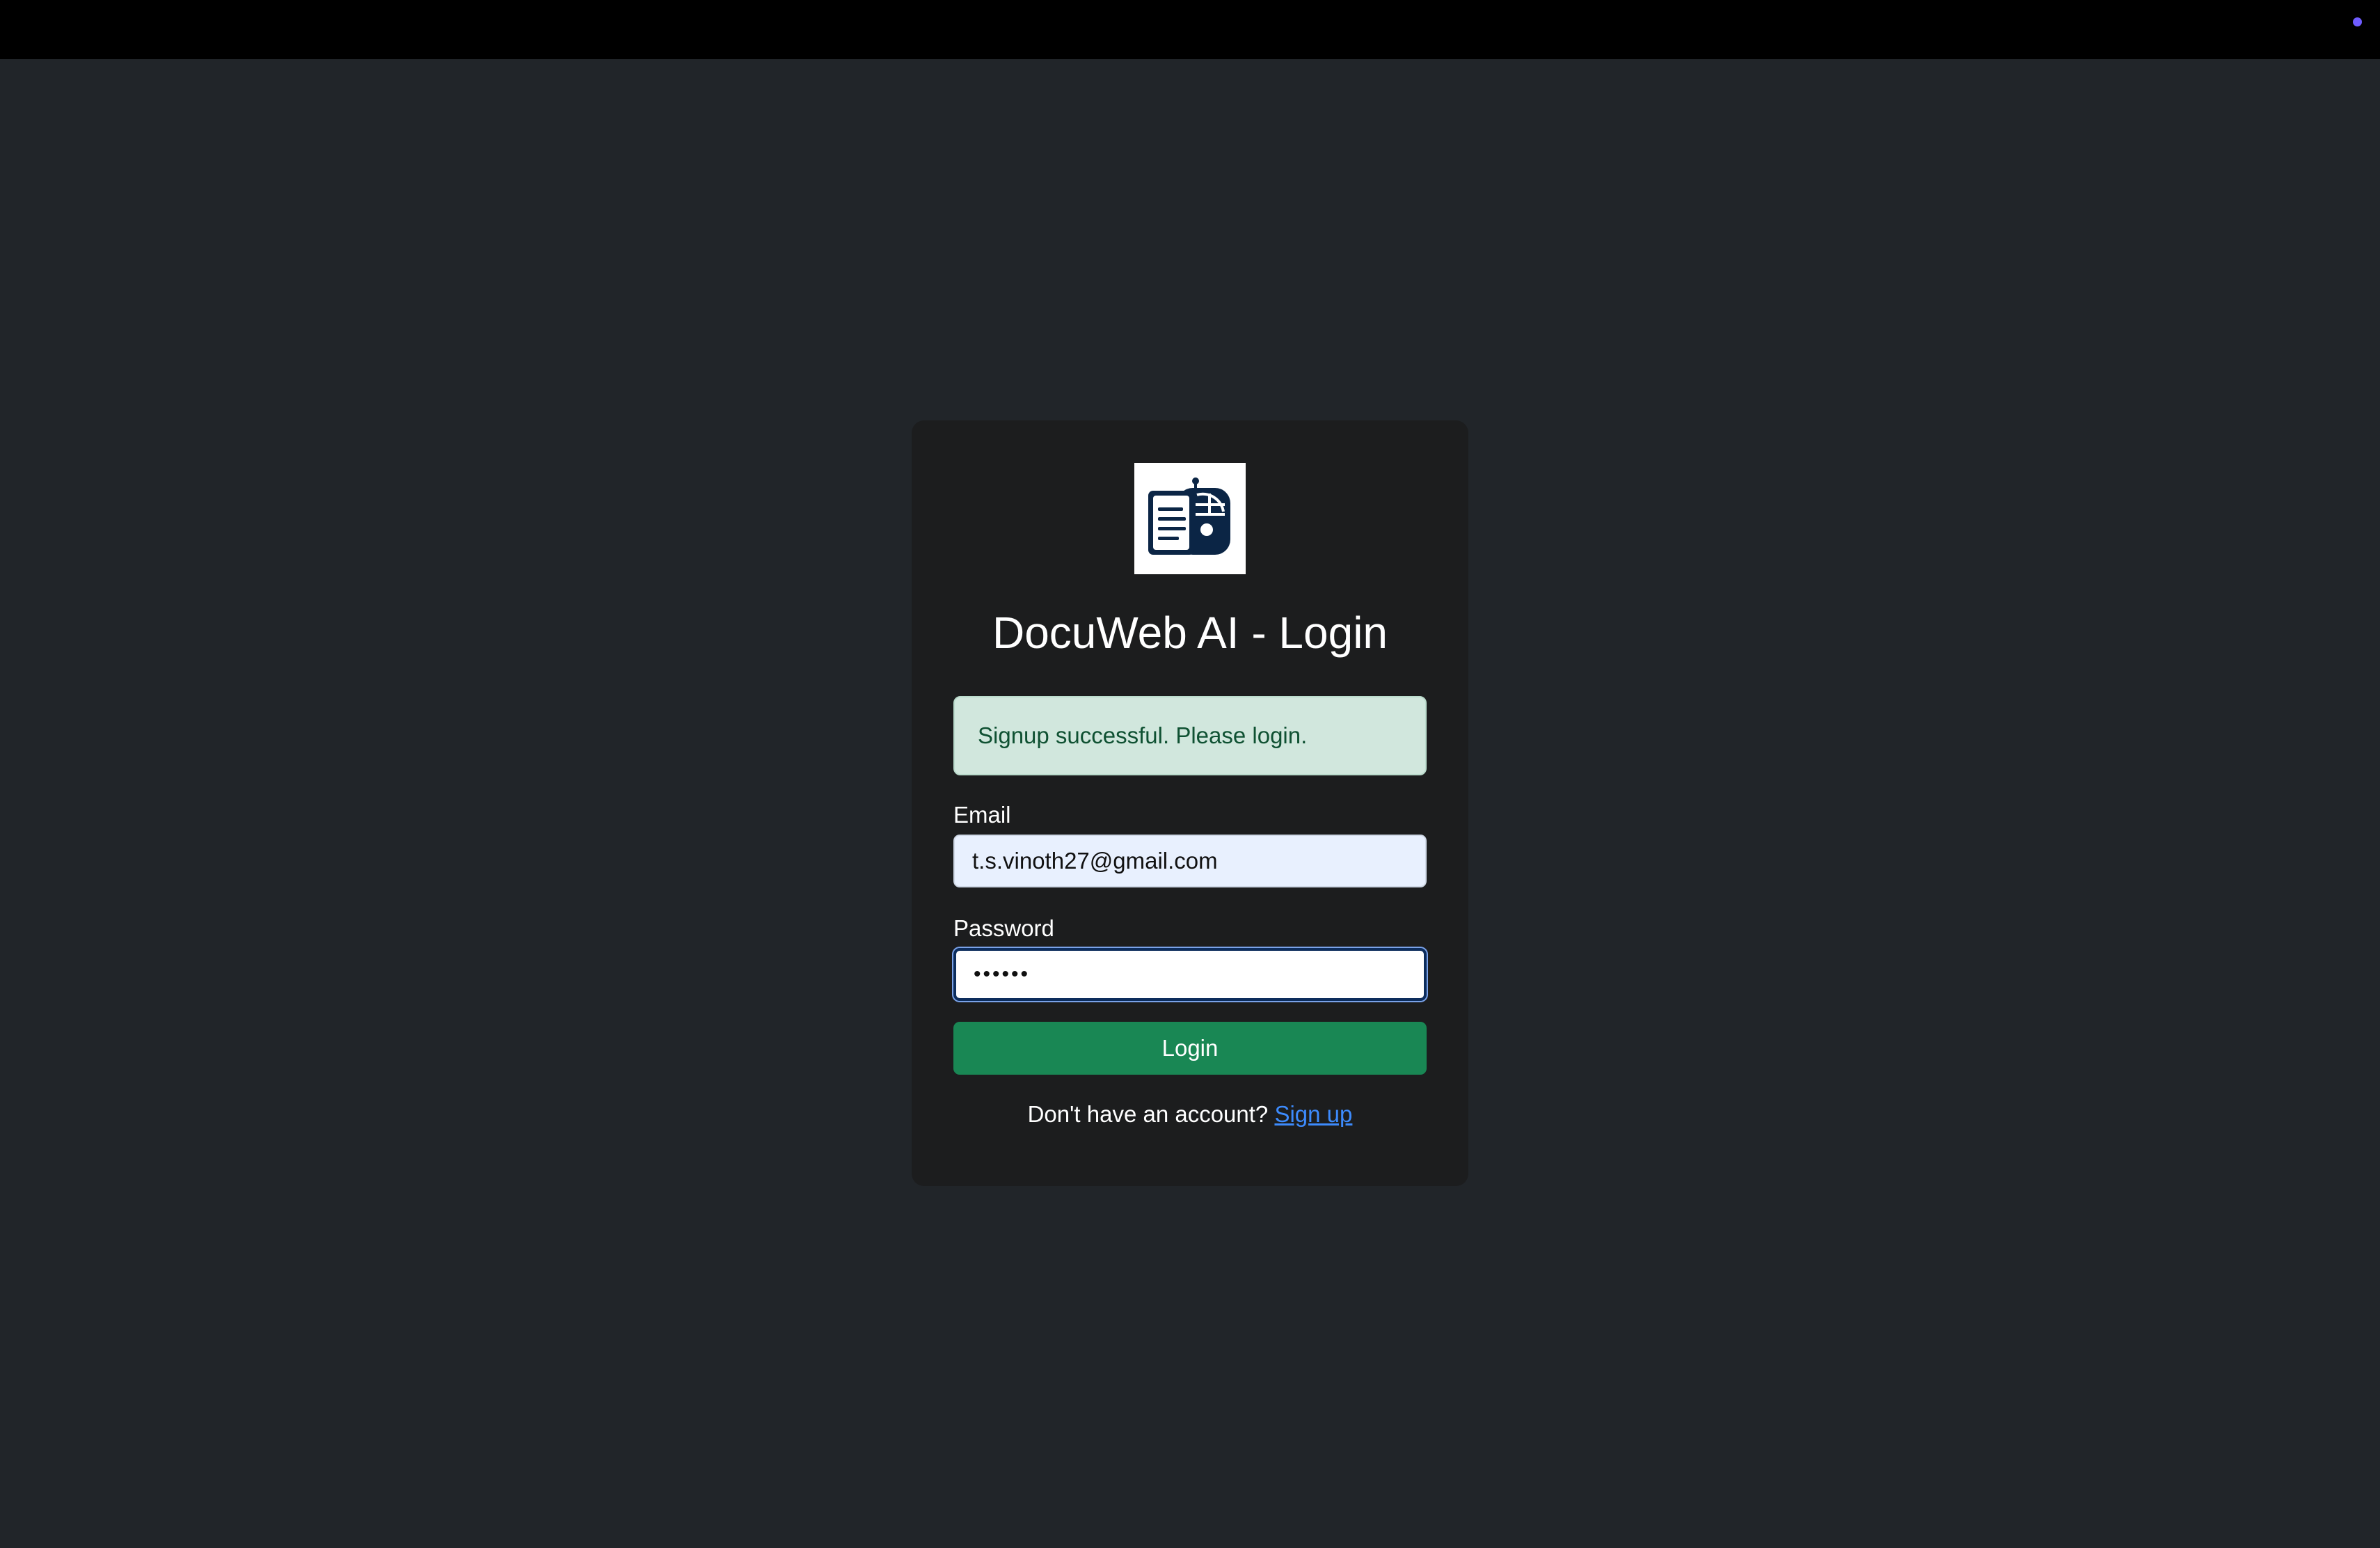 This screenshot has height=1548, width=2380. What do you see at coordinates (1190, 29) in the screenshot?
I see `top-bar` at bounding box center [1190, 29].